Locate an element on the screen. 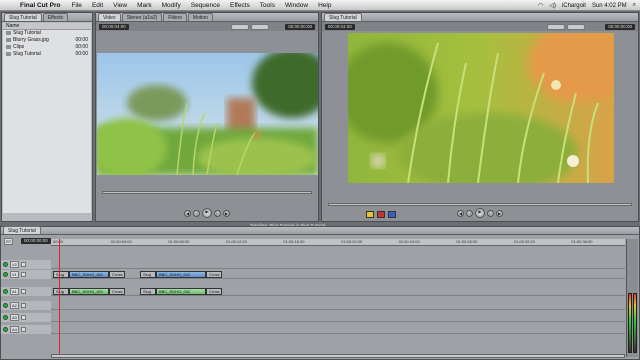 The width and height of the screenshot is (640, 360). spotlight-icon: ⌕ is located at coordinates (634, 5).